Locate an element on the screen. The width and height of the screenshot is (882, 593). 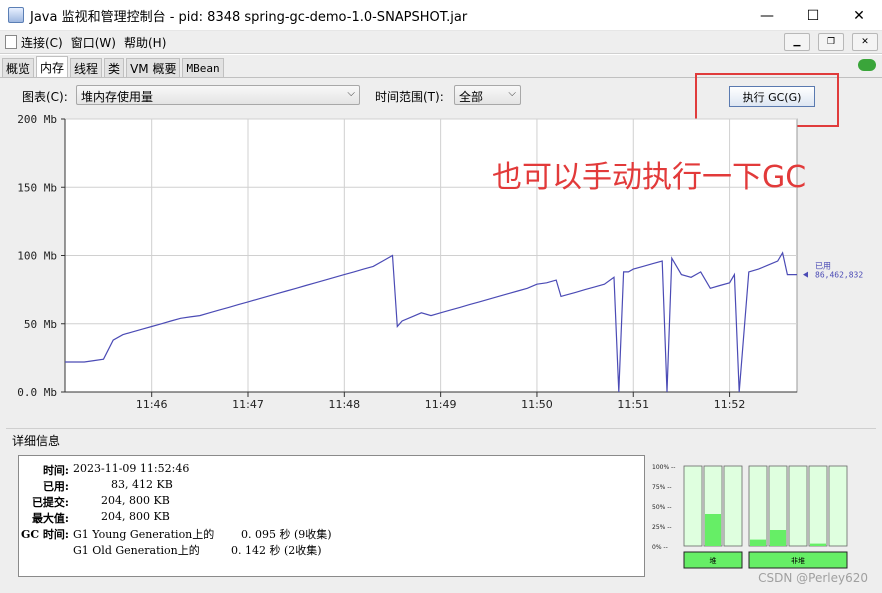
internal-close-button: ✕ is located at coordinates (865, 42).